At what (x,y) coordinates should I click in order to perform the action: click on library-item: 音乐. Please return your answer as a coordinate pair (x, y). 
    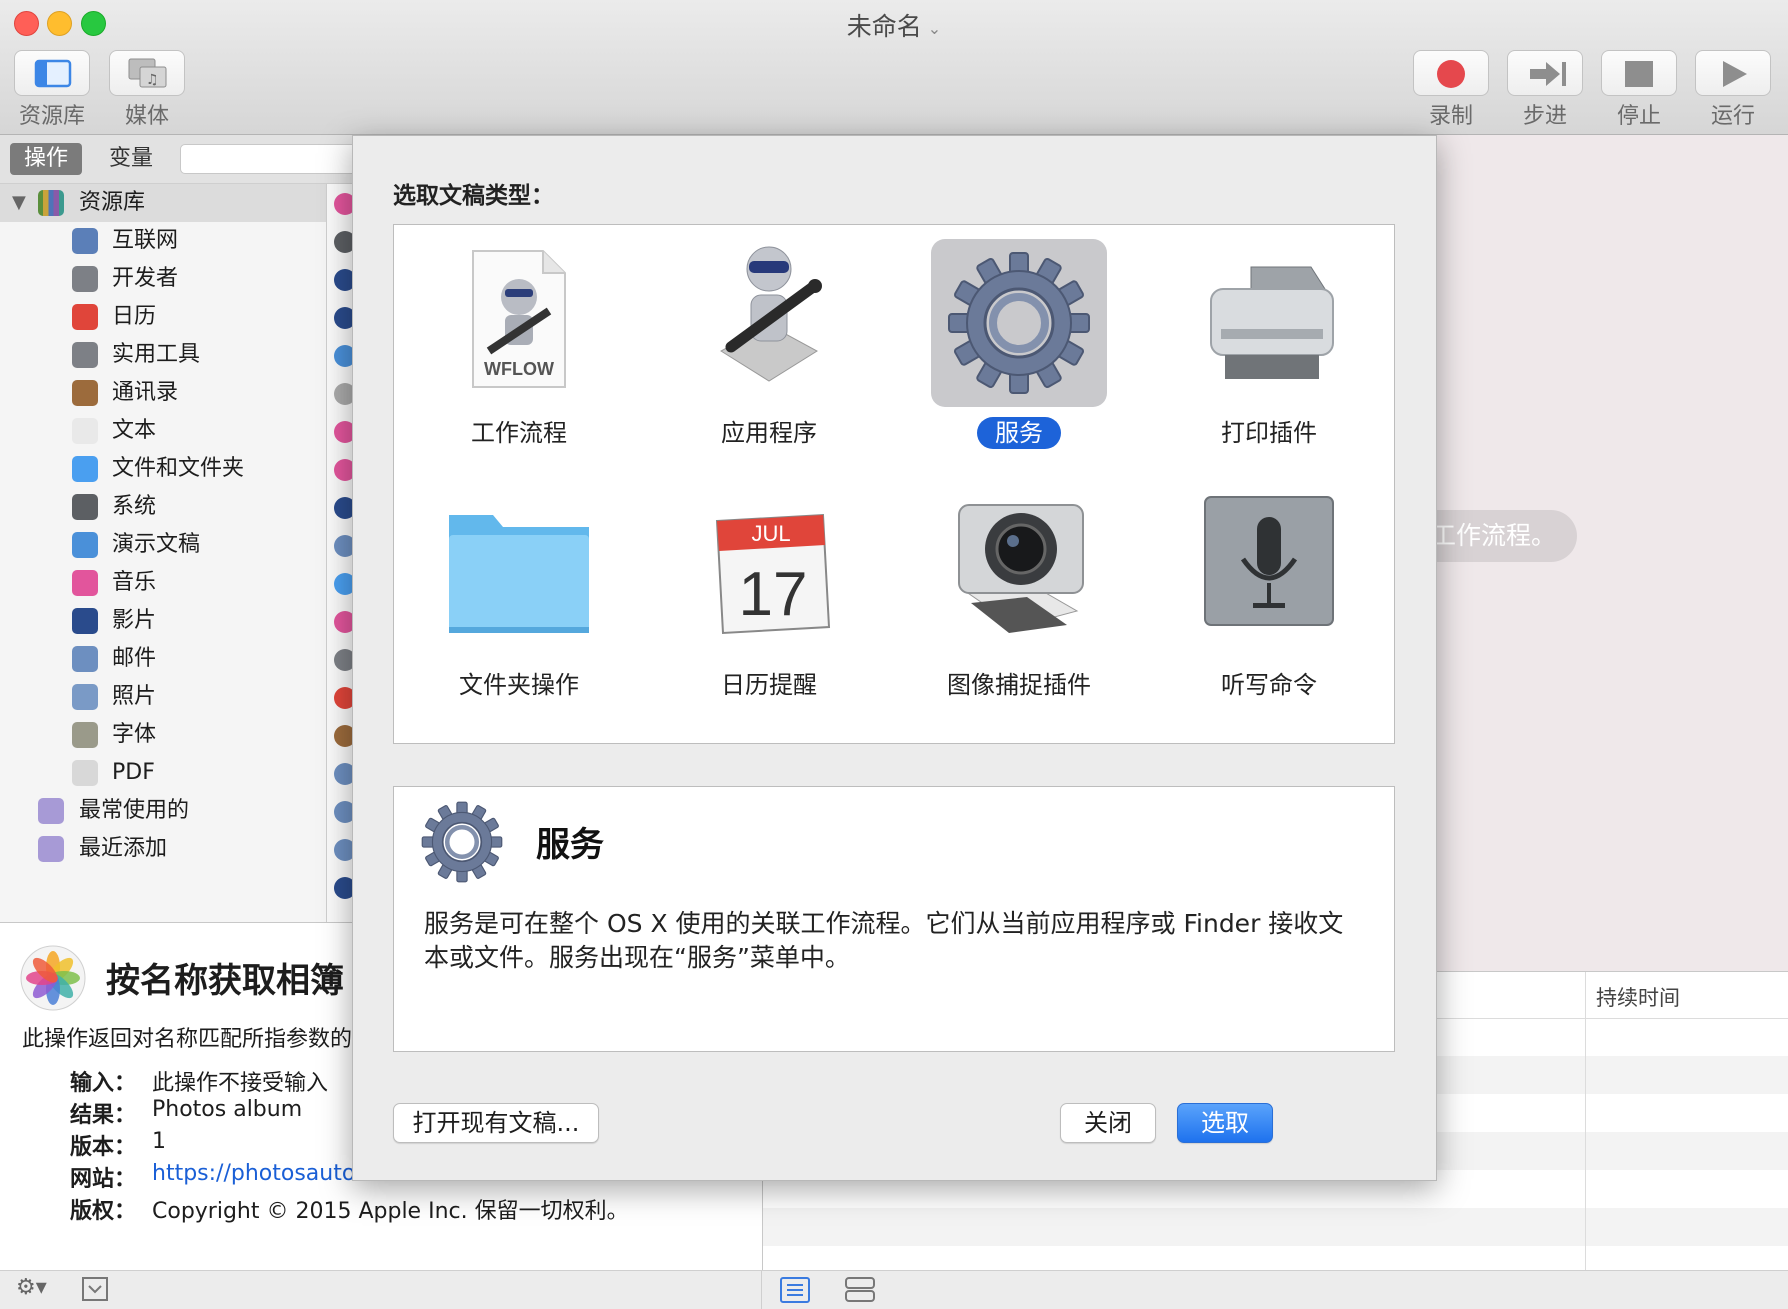
    Looking at the image, I should click on (163, 583).